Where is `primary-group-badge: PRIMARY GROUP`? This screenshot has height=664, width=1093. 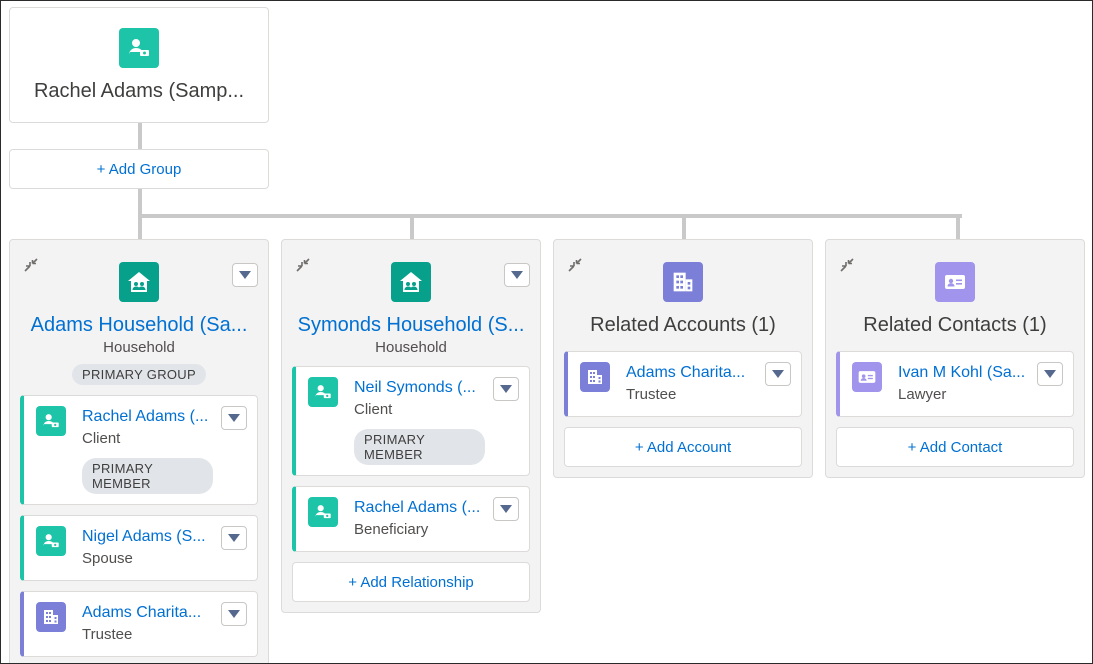
primary-group-badge: PRIMARY GROUP is located at coordinates (139, 374).